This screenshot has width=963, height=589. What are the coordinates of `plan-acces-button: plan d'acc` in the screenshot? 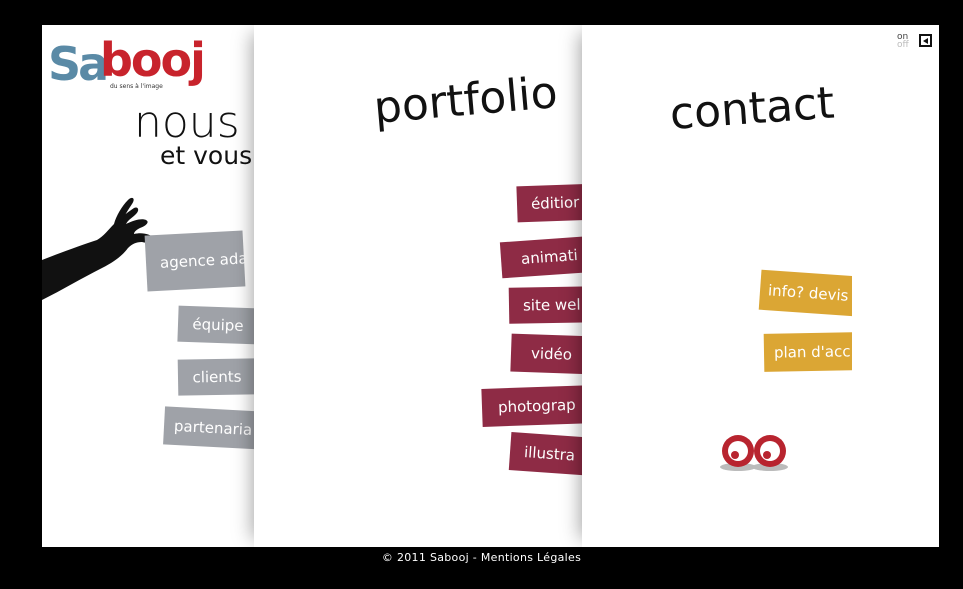 It's located at (807, 352).